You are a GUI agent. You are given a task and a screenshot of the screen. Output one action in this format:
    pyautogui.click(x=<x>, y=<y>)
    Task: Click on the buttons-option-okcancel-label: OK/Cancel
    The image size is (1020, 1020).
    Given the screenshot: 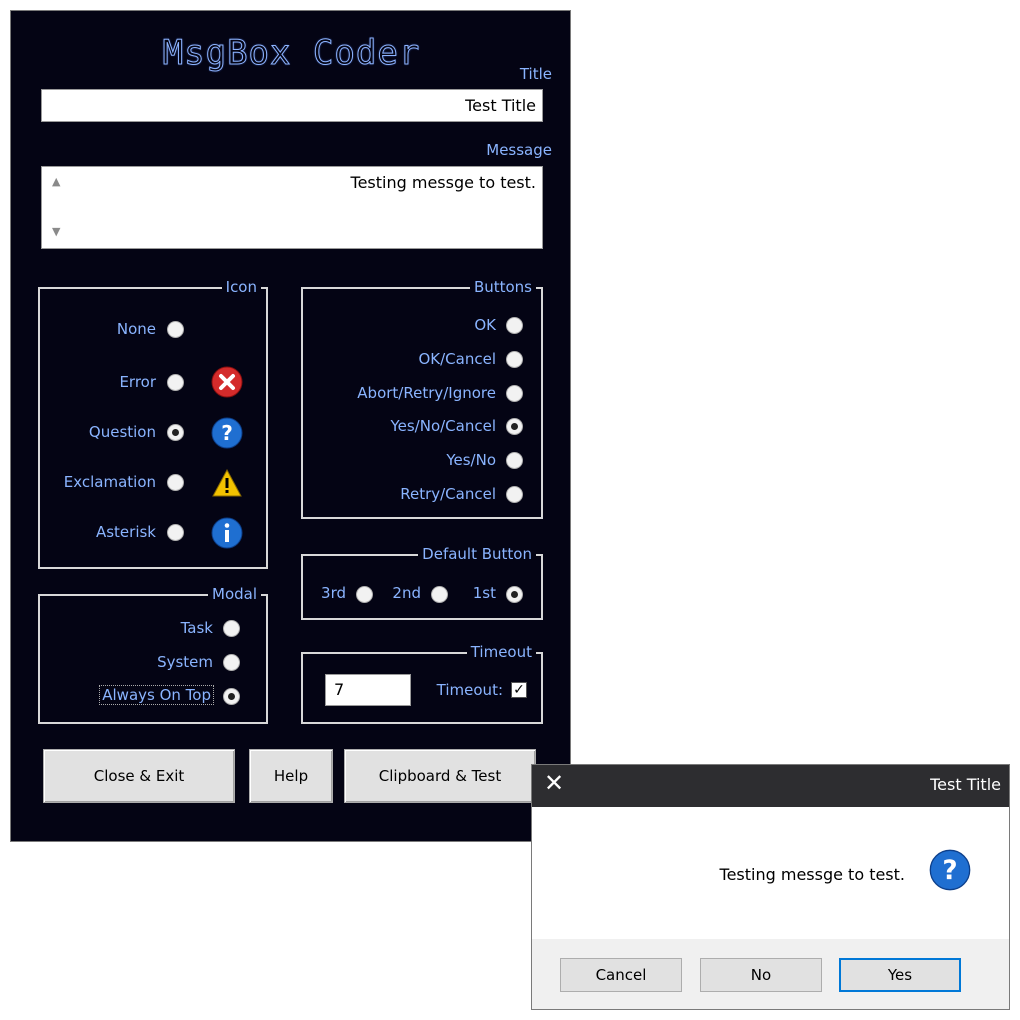 What is the action you would take?
    pyautogui.click(x=457, y=359)
    